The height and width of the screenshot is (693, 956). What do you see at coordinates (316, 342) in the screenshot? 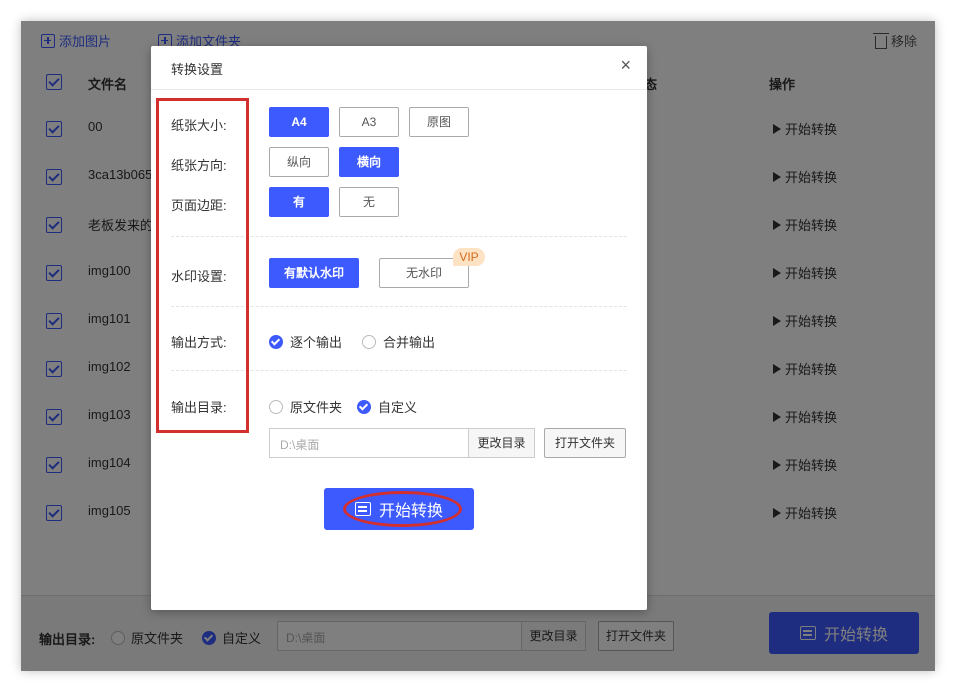
I see `output-mode-each-label: 逐个输出` at bounding box center [316, 342].